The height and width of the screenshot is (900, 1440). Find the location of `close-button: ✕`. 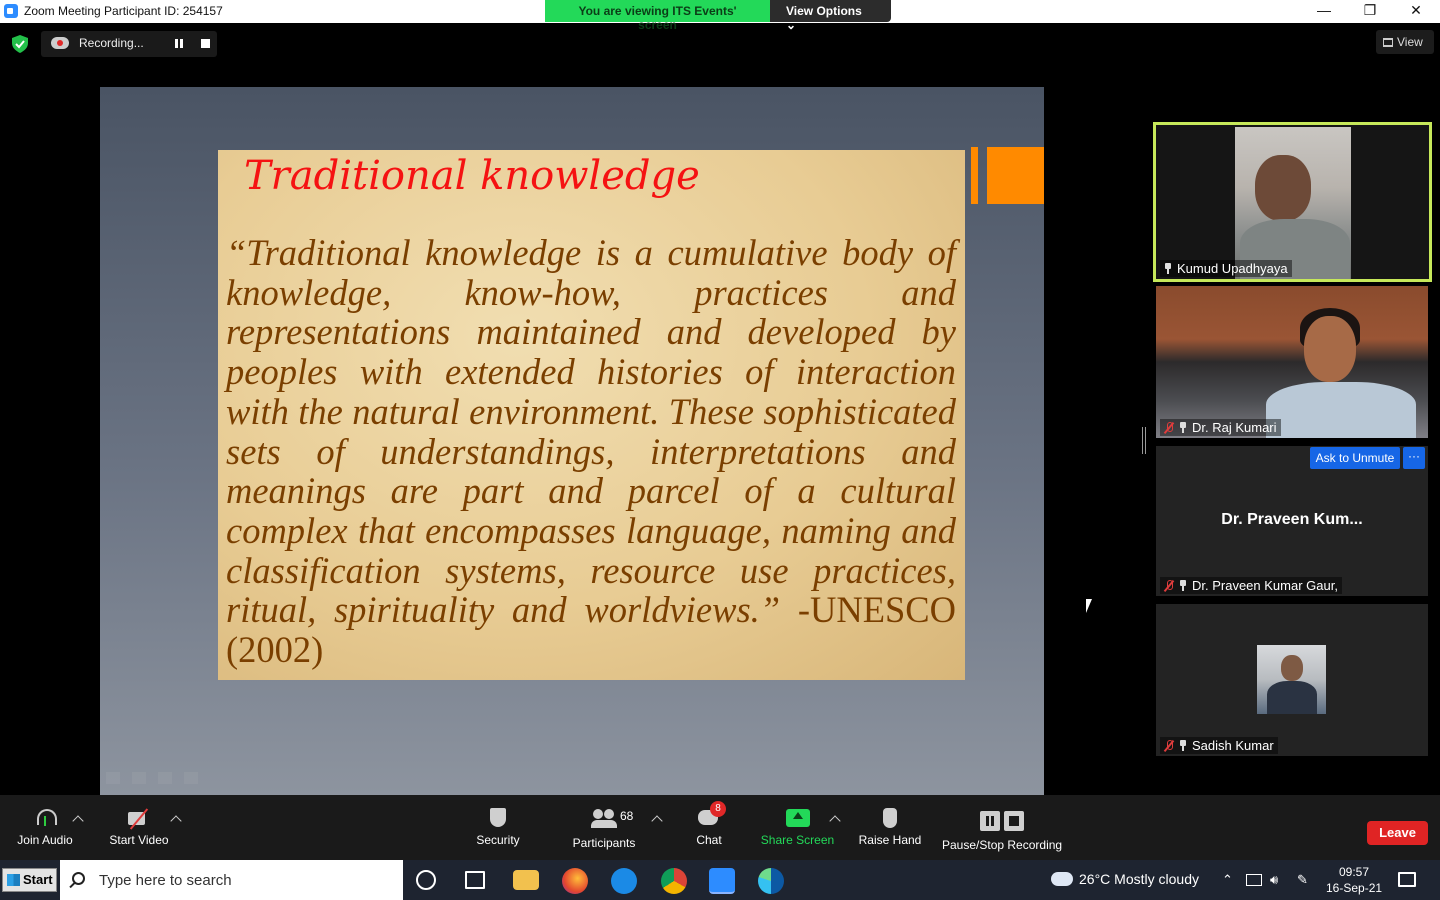

close-button: ✕ is located at coordinates (1416, 11).